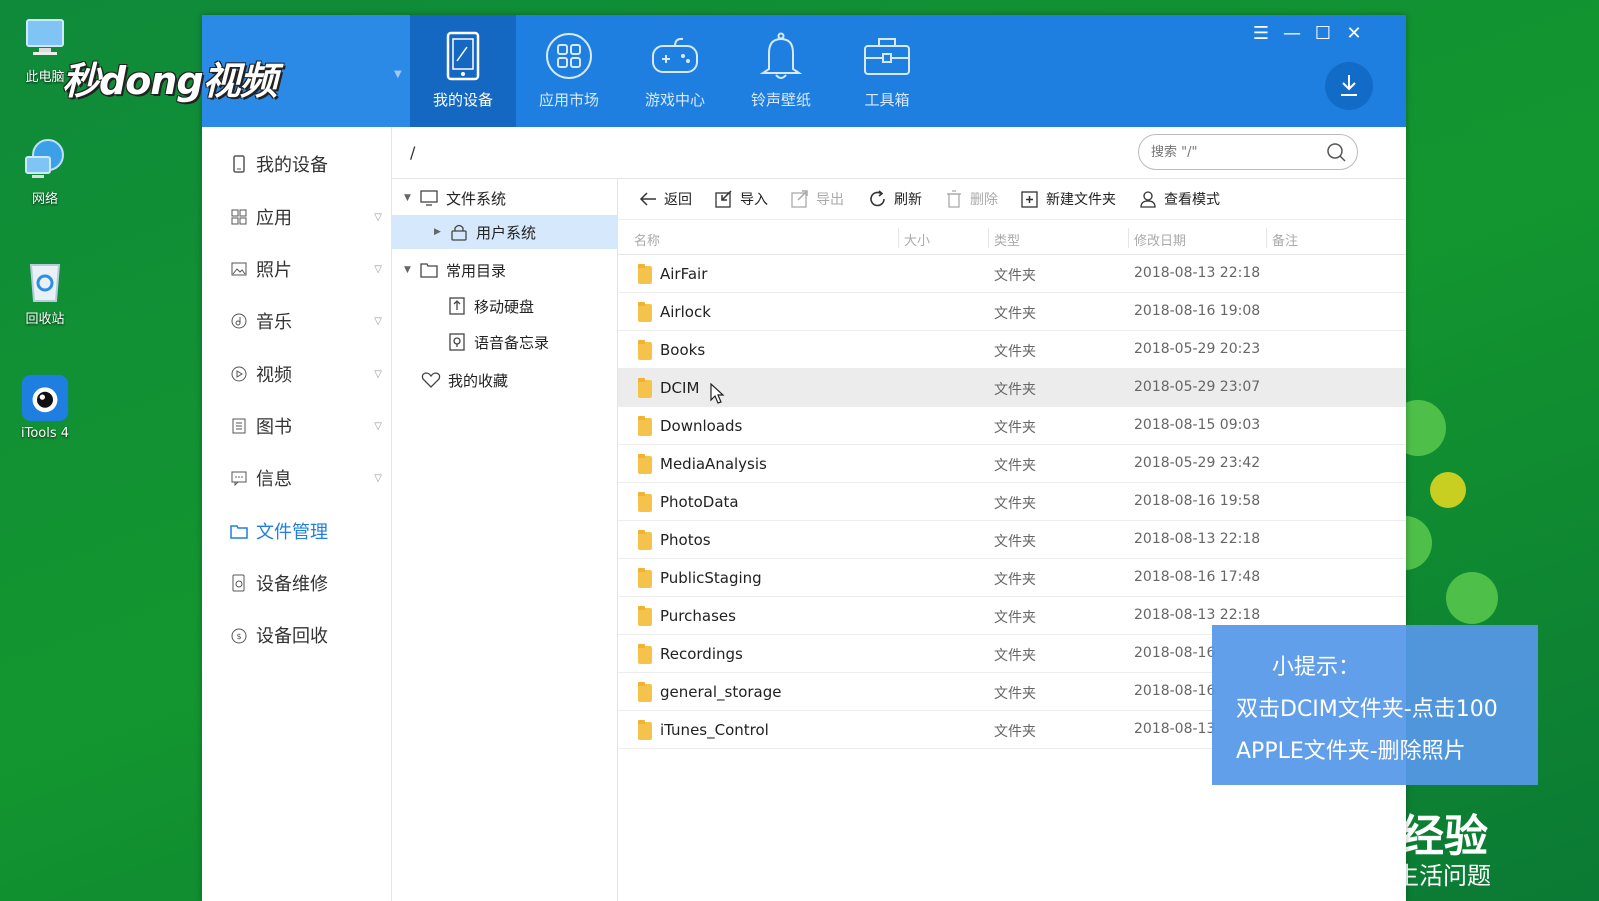 The width and height of the screenshot is (1599, 901). What do you see at coordinates (310, 374) in the screenshot?
I see `sidebar-item-video: 视频 ▽` at bounding box center [310, 374].